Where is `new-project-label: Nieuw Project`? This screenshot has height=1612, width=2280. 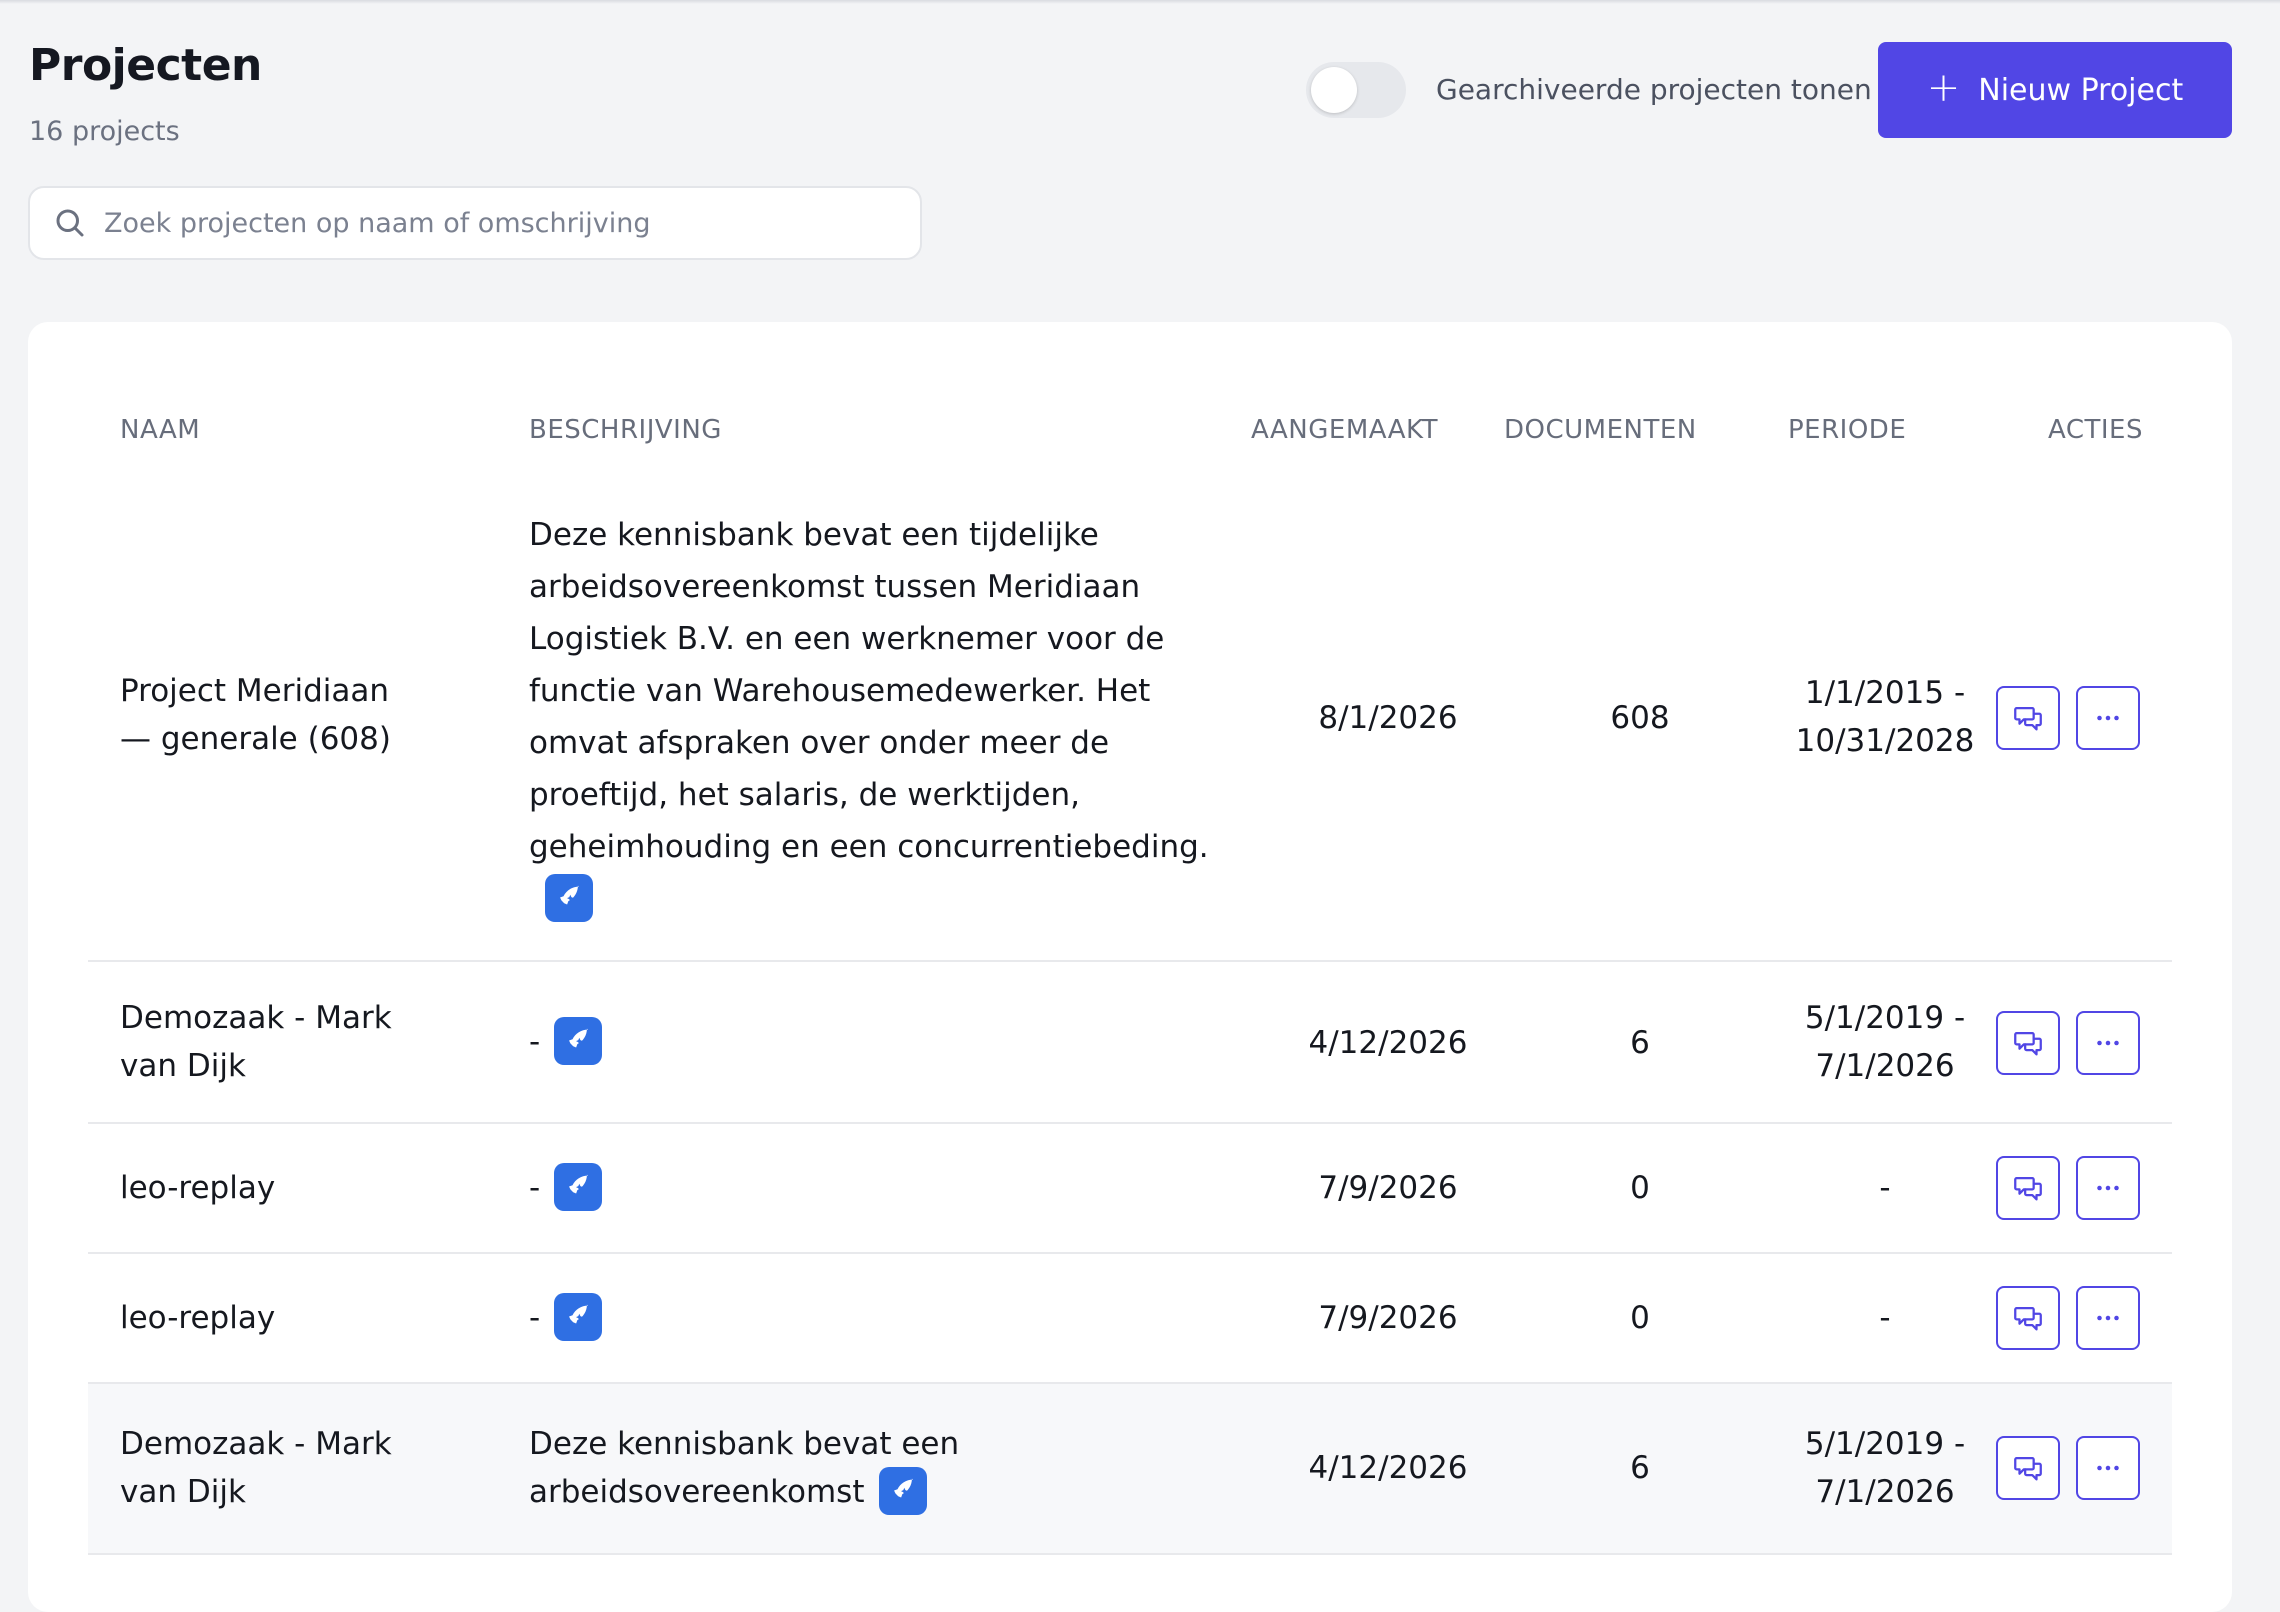
new-project-label: Nieuw Project is located at coordinates (2081, 90).